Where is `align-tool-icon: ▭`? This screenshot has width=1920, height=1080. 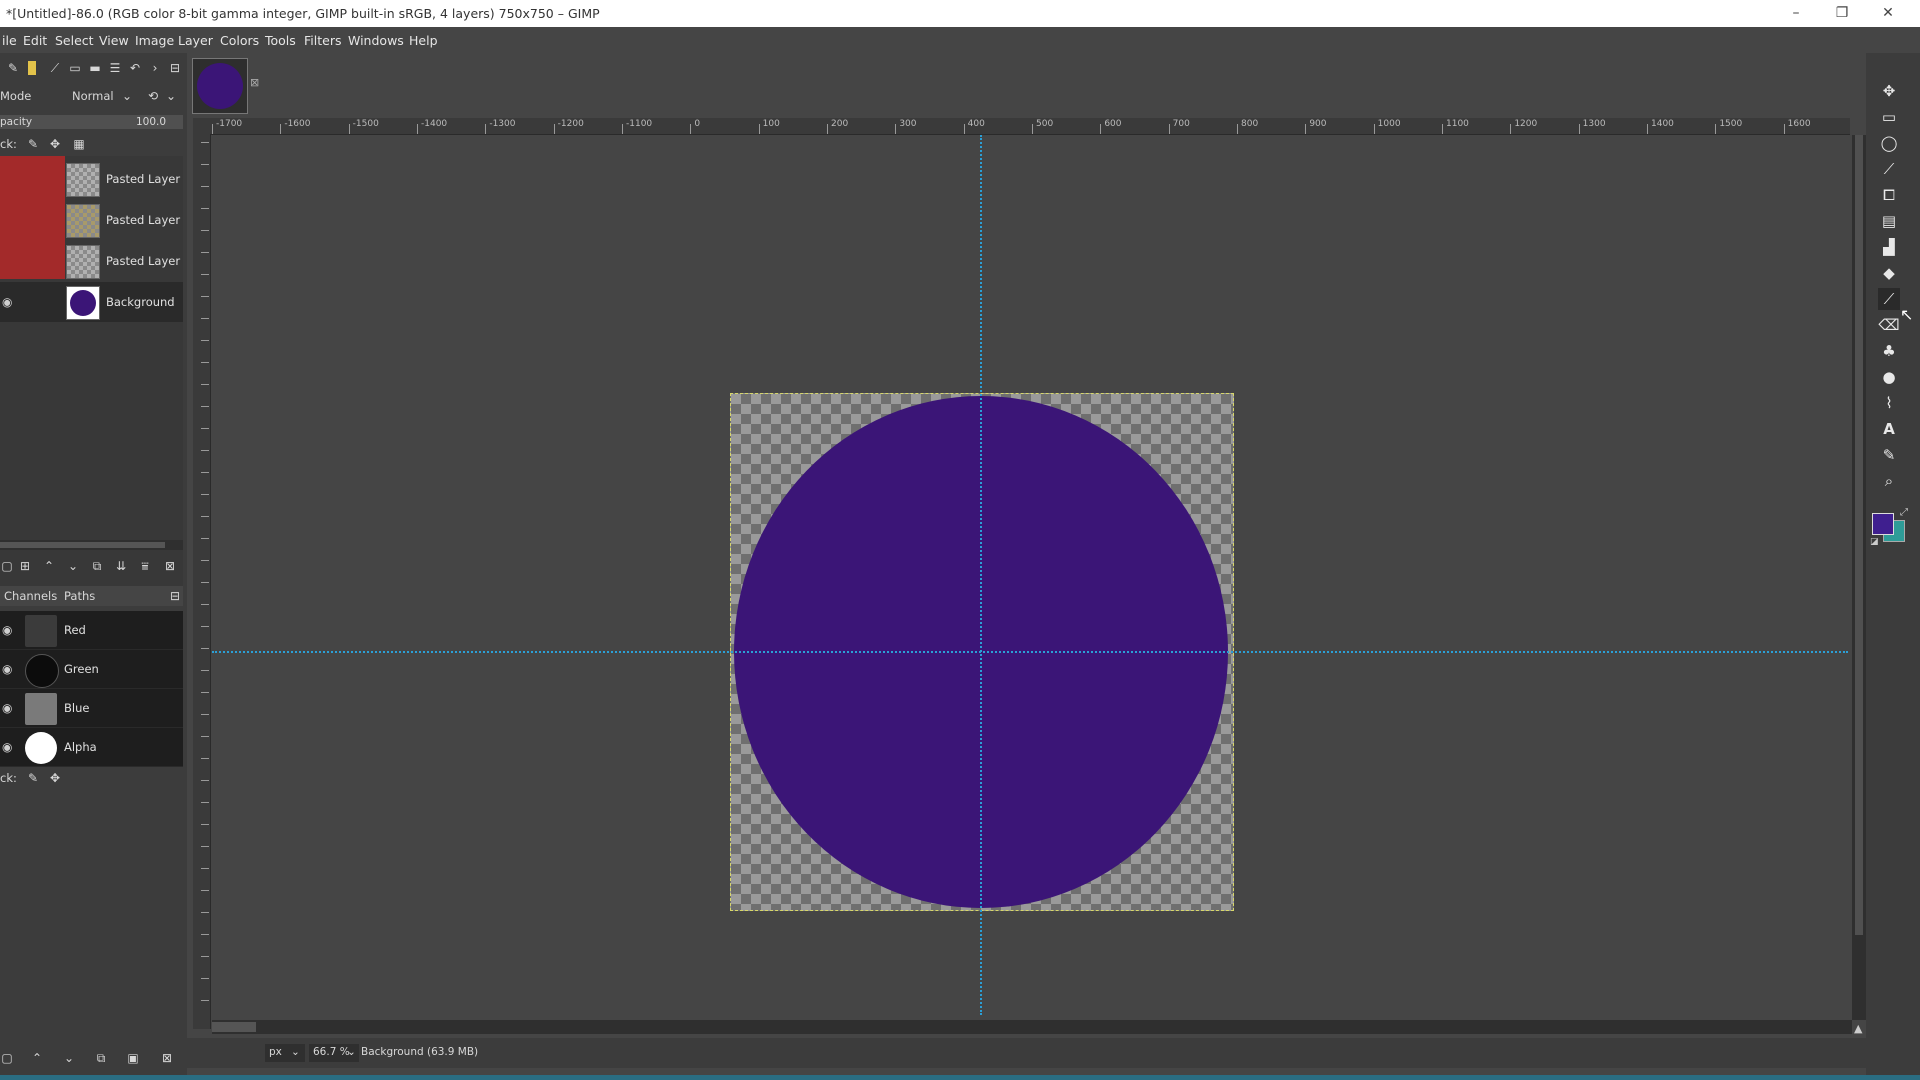 align-tool-icon: ▭ is located at coordinates (1889, 117).